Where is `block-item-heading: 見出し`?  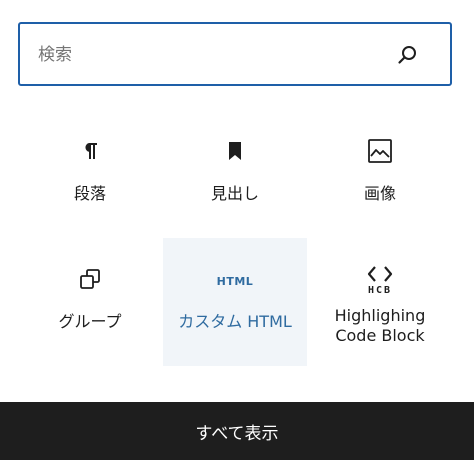
block-item-heading: 見出し is located at coordinates (235, 174).